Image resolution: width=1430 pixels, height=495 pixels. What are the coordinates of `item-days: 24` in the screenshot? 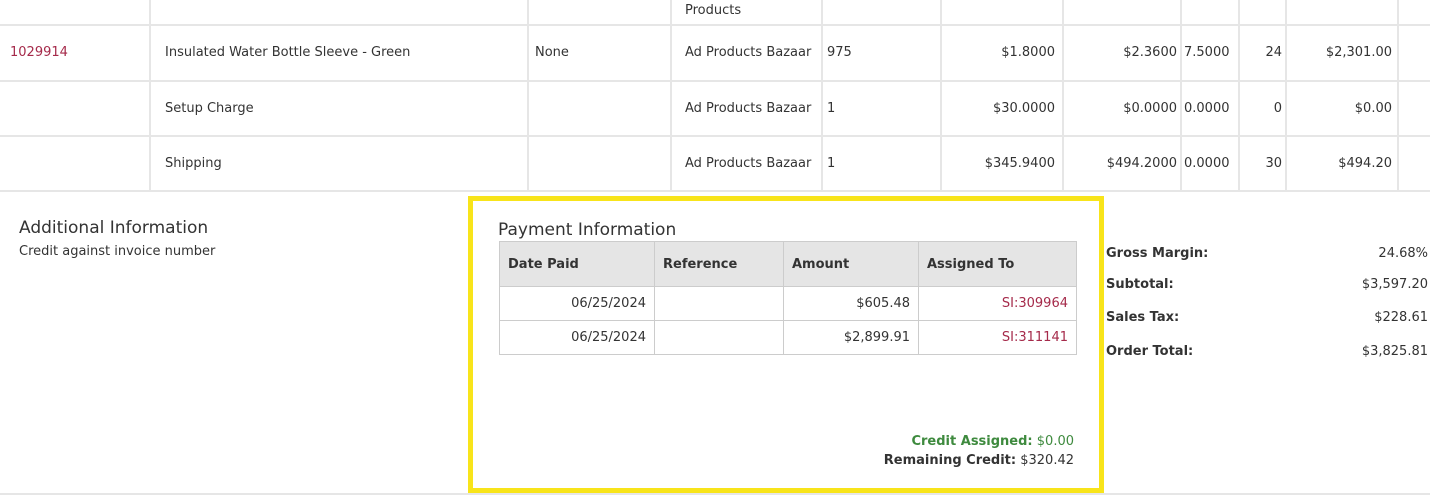 It's located at (1273, 52).